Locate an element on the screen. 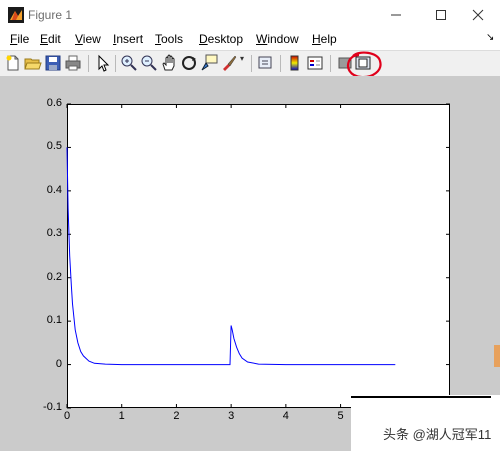 This screenshot has width=500, height=451. watermark-text: 头条 @湖人冠军11 is located at coordinates (437, 434).